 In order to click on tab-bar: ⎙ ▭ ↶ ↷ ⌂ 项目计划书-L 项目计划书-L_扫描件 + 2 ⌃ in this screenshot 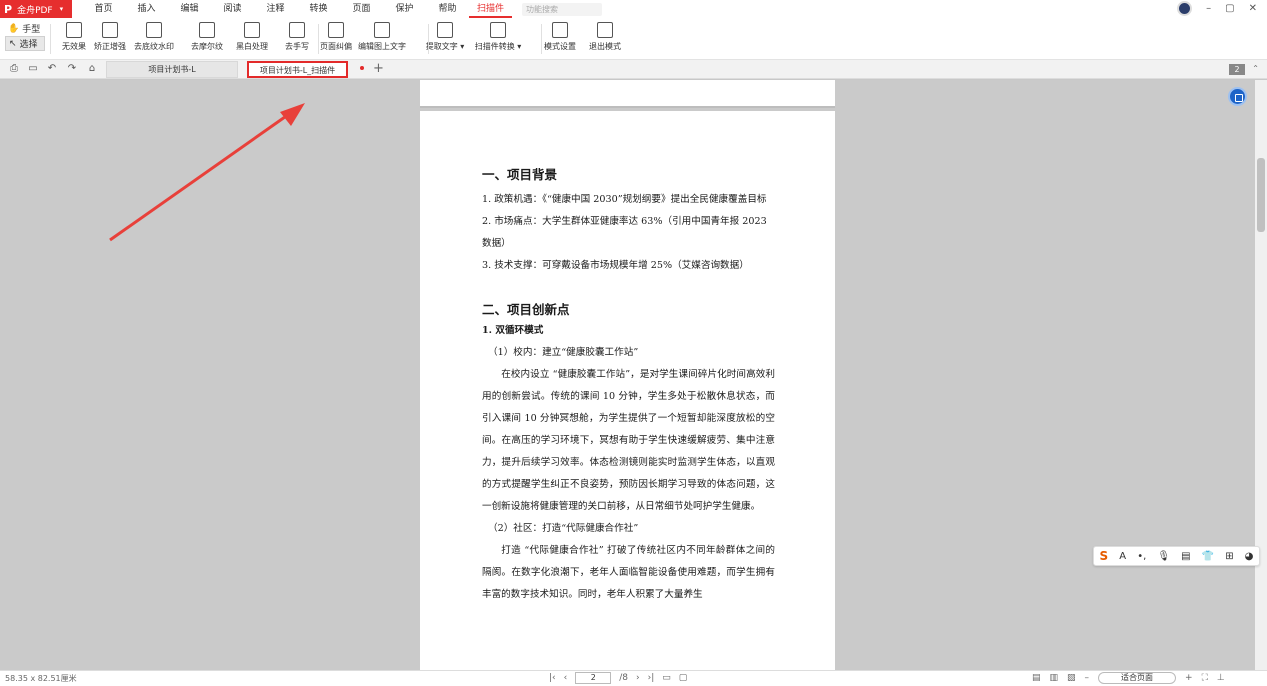, I will do `click(633, 69)`.